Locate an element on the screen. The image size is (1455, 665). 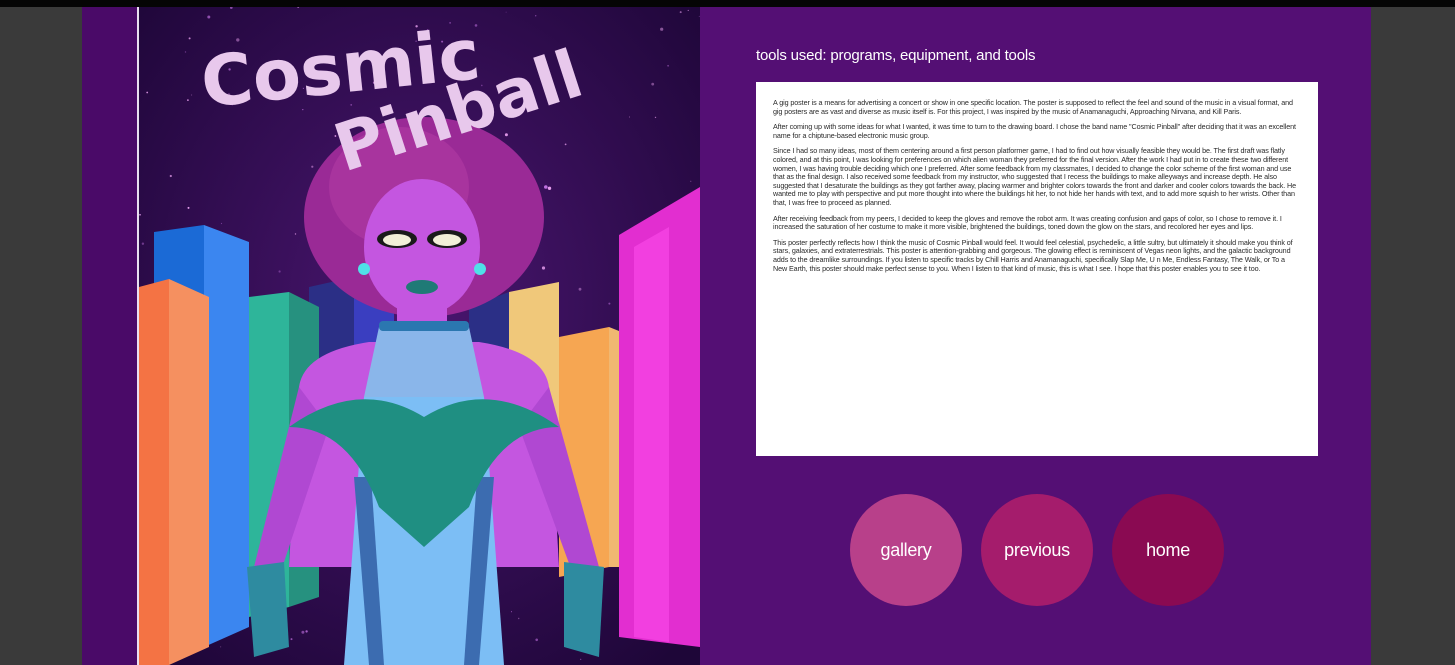
poster-left-margin is located at coordinates (109, 336).